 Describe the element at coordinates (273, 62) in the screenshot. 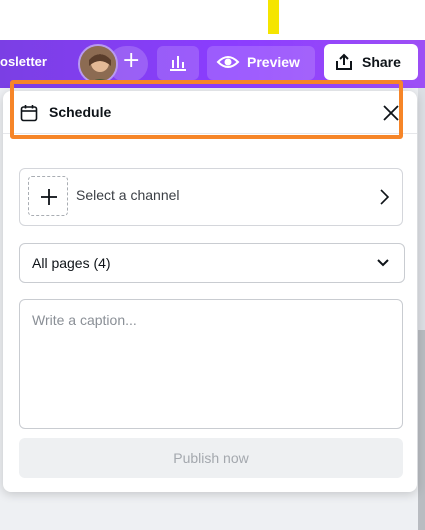

I see `preview-label: Preview` at that location.